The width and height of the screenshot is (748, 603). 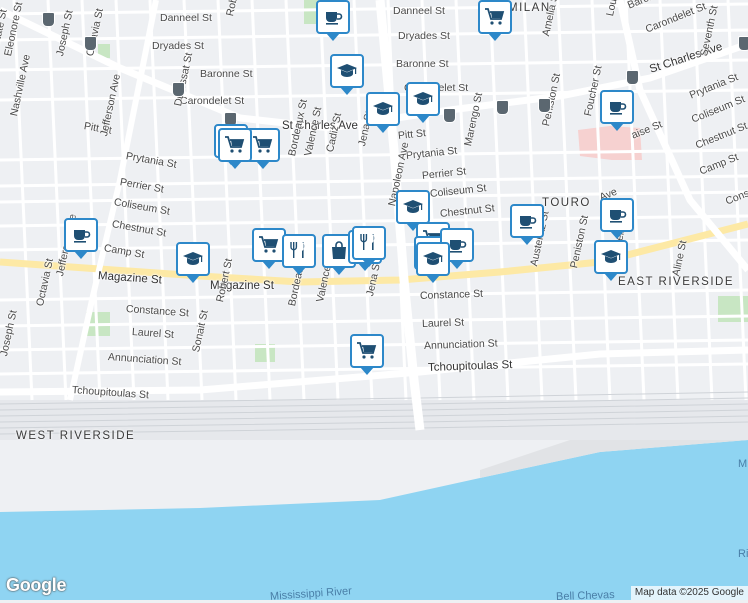 What do you see at coordinates (460, 344) in the screenshot?
I see `street-label: Annunciation St` at bounding box center [460, 344].